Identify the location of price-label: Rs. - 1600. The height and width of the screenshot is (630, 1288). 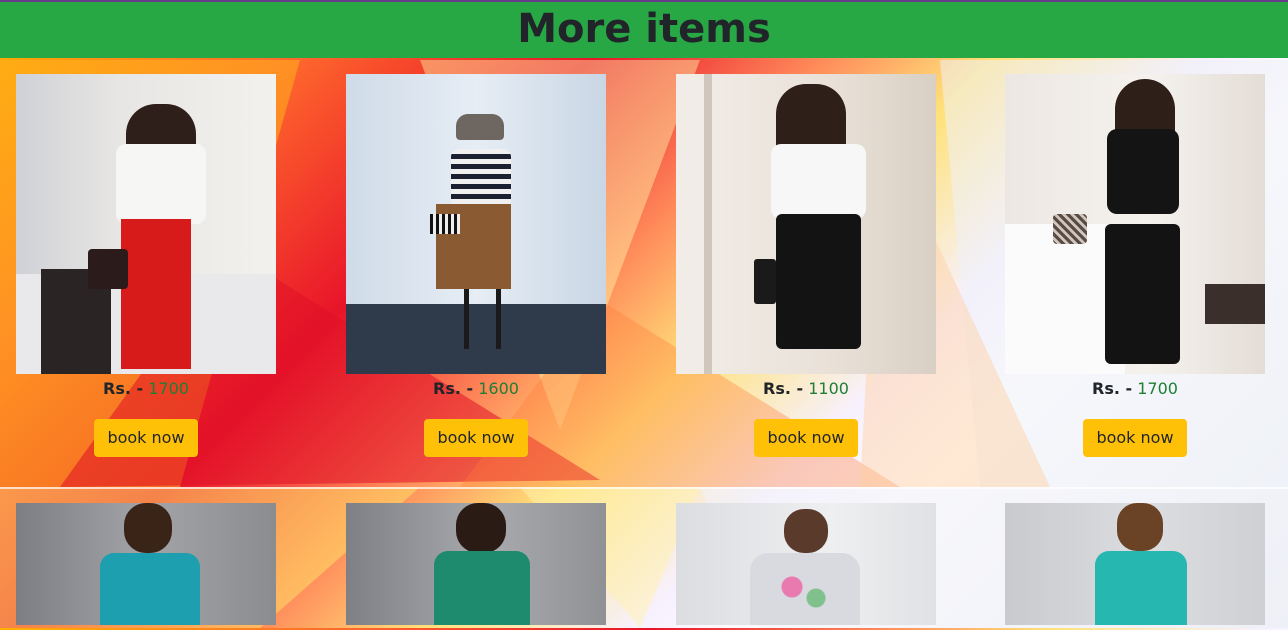
(476, 388).